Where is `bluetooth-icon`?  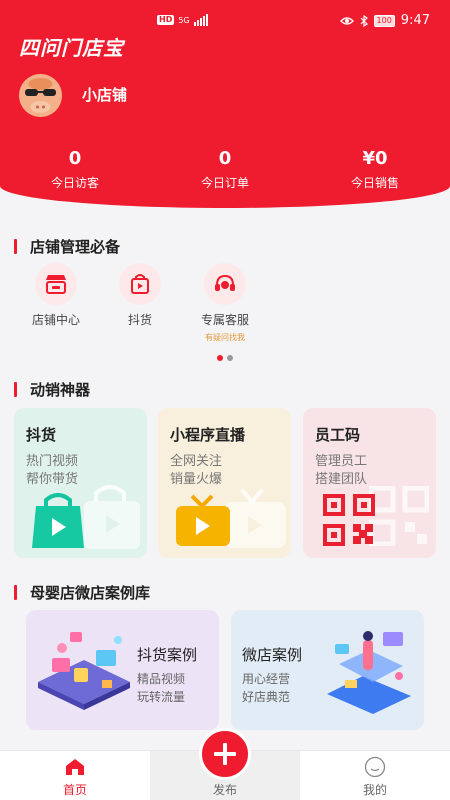 bluetooth-icon is located at coordinates (364, 20).